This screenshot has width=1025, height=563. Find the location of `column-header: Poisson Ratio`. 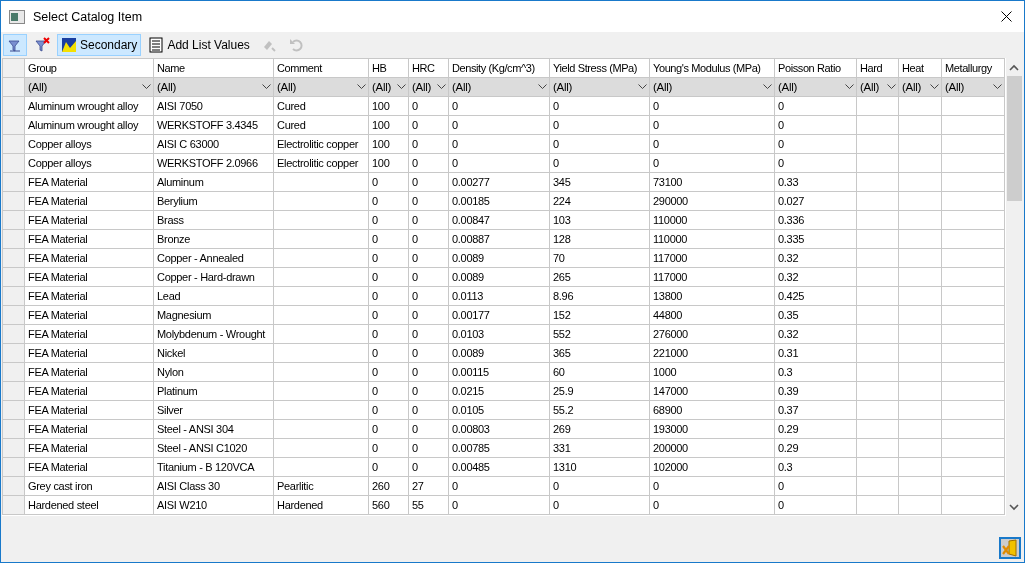

column-header: Poisson Ratio is located at coordinates (815, 68).